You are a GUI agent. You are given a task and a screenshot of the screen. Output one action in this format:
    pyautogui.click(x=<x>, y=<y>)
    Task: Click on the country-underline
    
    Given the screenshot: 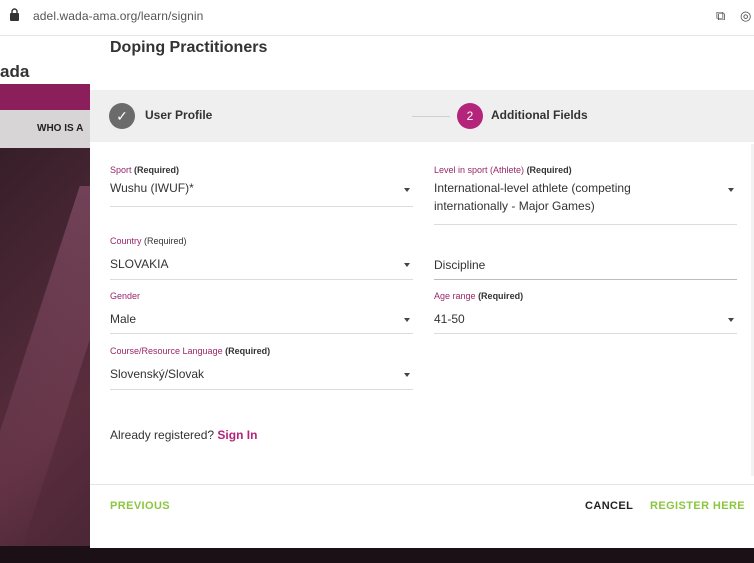 What is the action you would take?
    pyautogui.click(x=261, y=279)
    